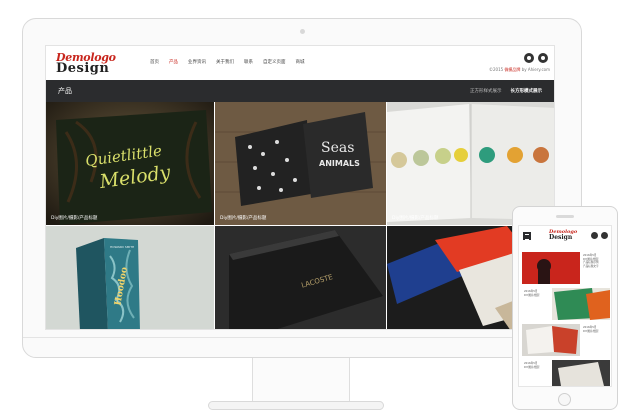 This screenshot has width=640, height=420. I want to click on nav-item-shop: 商城, so click(300, 62).